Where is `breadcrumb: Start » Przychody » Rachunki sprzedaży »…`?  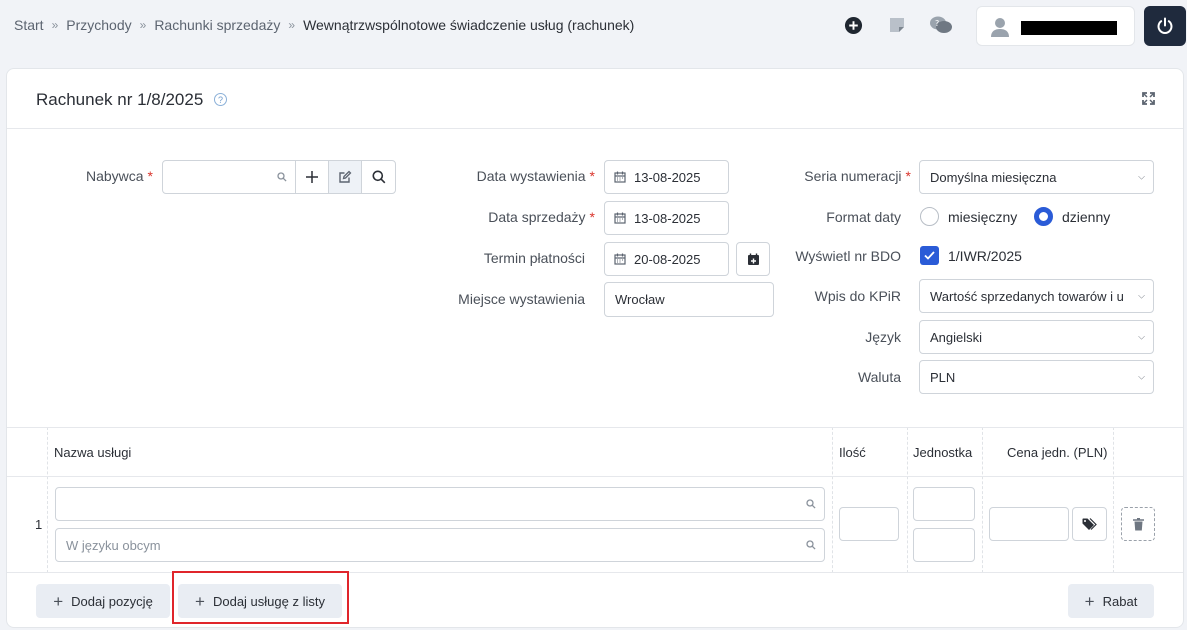 breadcrumb: Start » Przychody » Rachunki sprzedaży »… is located at coordinates (324, 25).